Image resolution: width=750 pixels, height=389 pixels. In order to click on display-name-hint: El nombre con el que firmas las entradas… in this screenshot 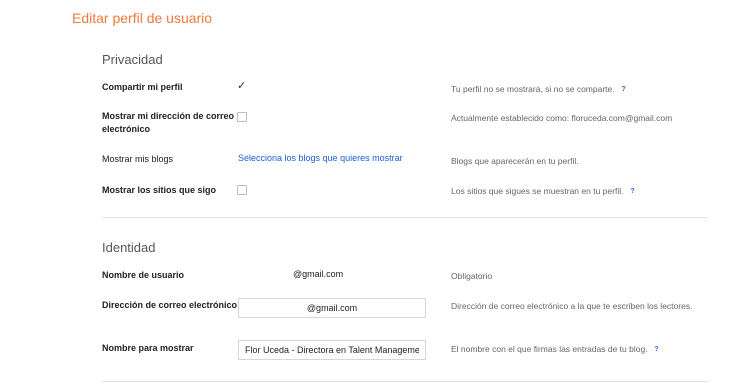, I will do `click(581, 349)`.